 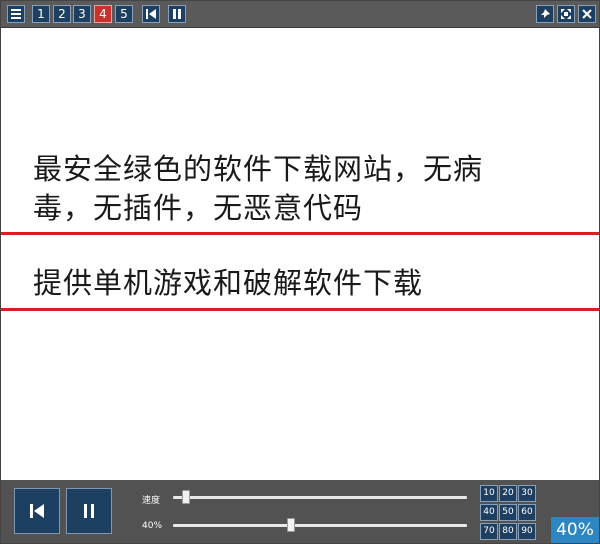 I want to click on font-size-slider-track, so click(x=320, y=525).